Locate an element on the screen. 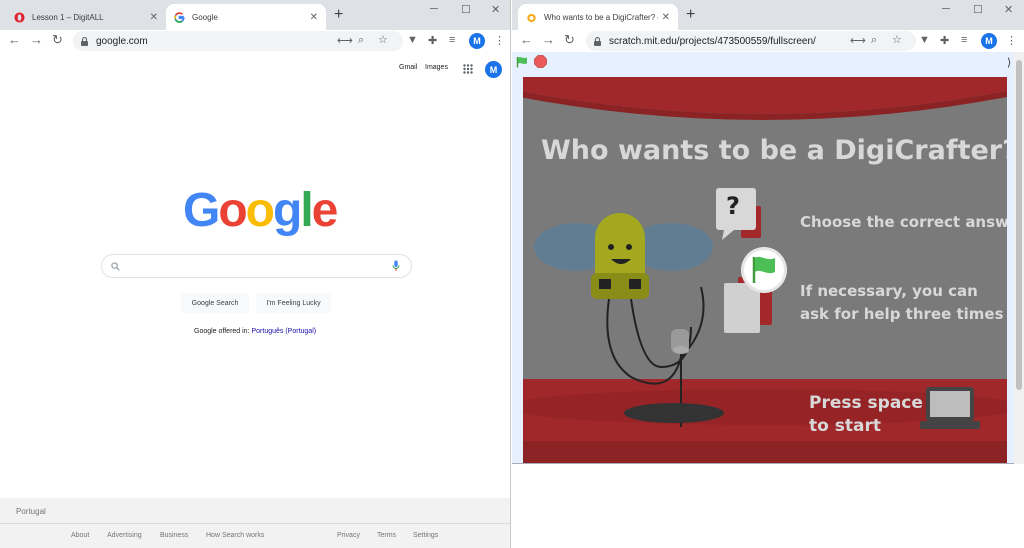 The height and width of the screenshot is (548, 1024). logo-letter: g is located at coordinates (287, 210).